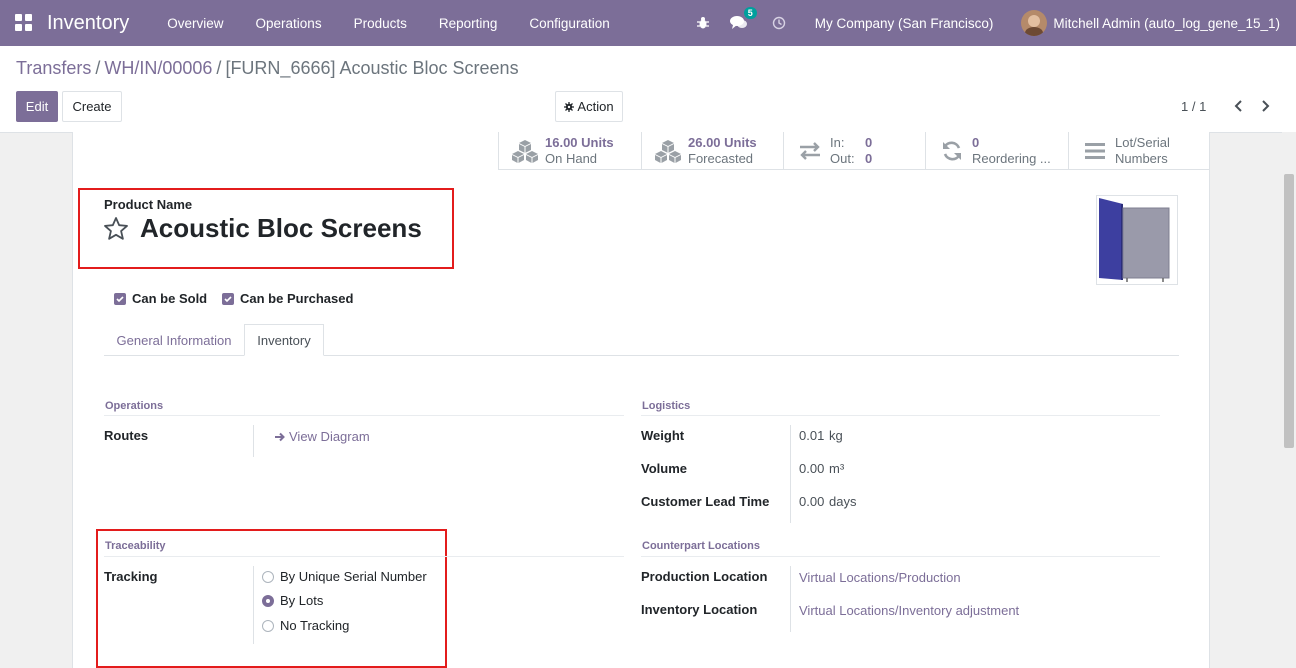 The image size is (1296, 668). I want to click on forecasted-value: 26.00 Units, so click(722, 142).